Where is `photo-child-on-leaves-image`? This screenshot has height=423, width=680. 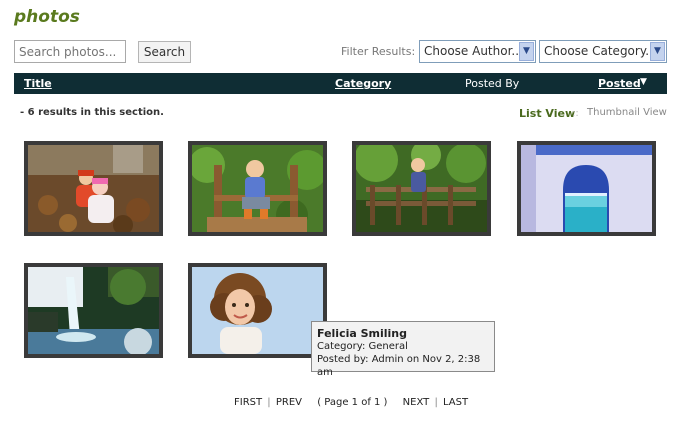 photo-child-on-leaves-image is located at coordinates (93, 188).